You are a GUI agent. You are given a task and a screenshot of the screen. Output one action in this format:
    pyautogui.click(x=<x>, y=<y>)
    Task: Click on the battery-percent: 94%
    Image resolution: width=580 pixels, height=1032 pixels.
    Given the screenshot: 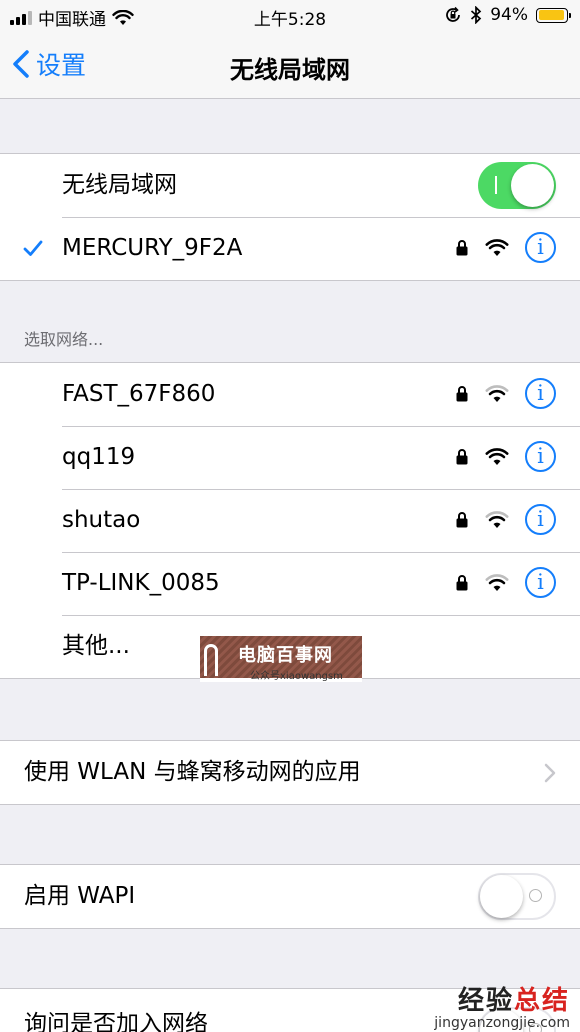 What is the action you would take?
    pyautogui.click(x=509, y=15)
    